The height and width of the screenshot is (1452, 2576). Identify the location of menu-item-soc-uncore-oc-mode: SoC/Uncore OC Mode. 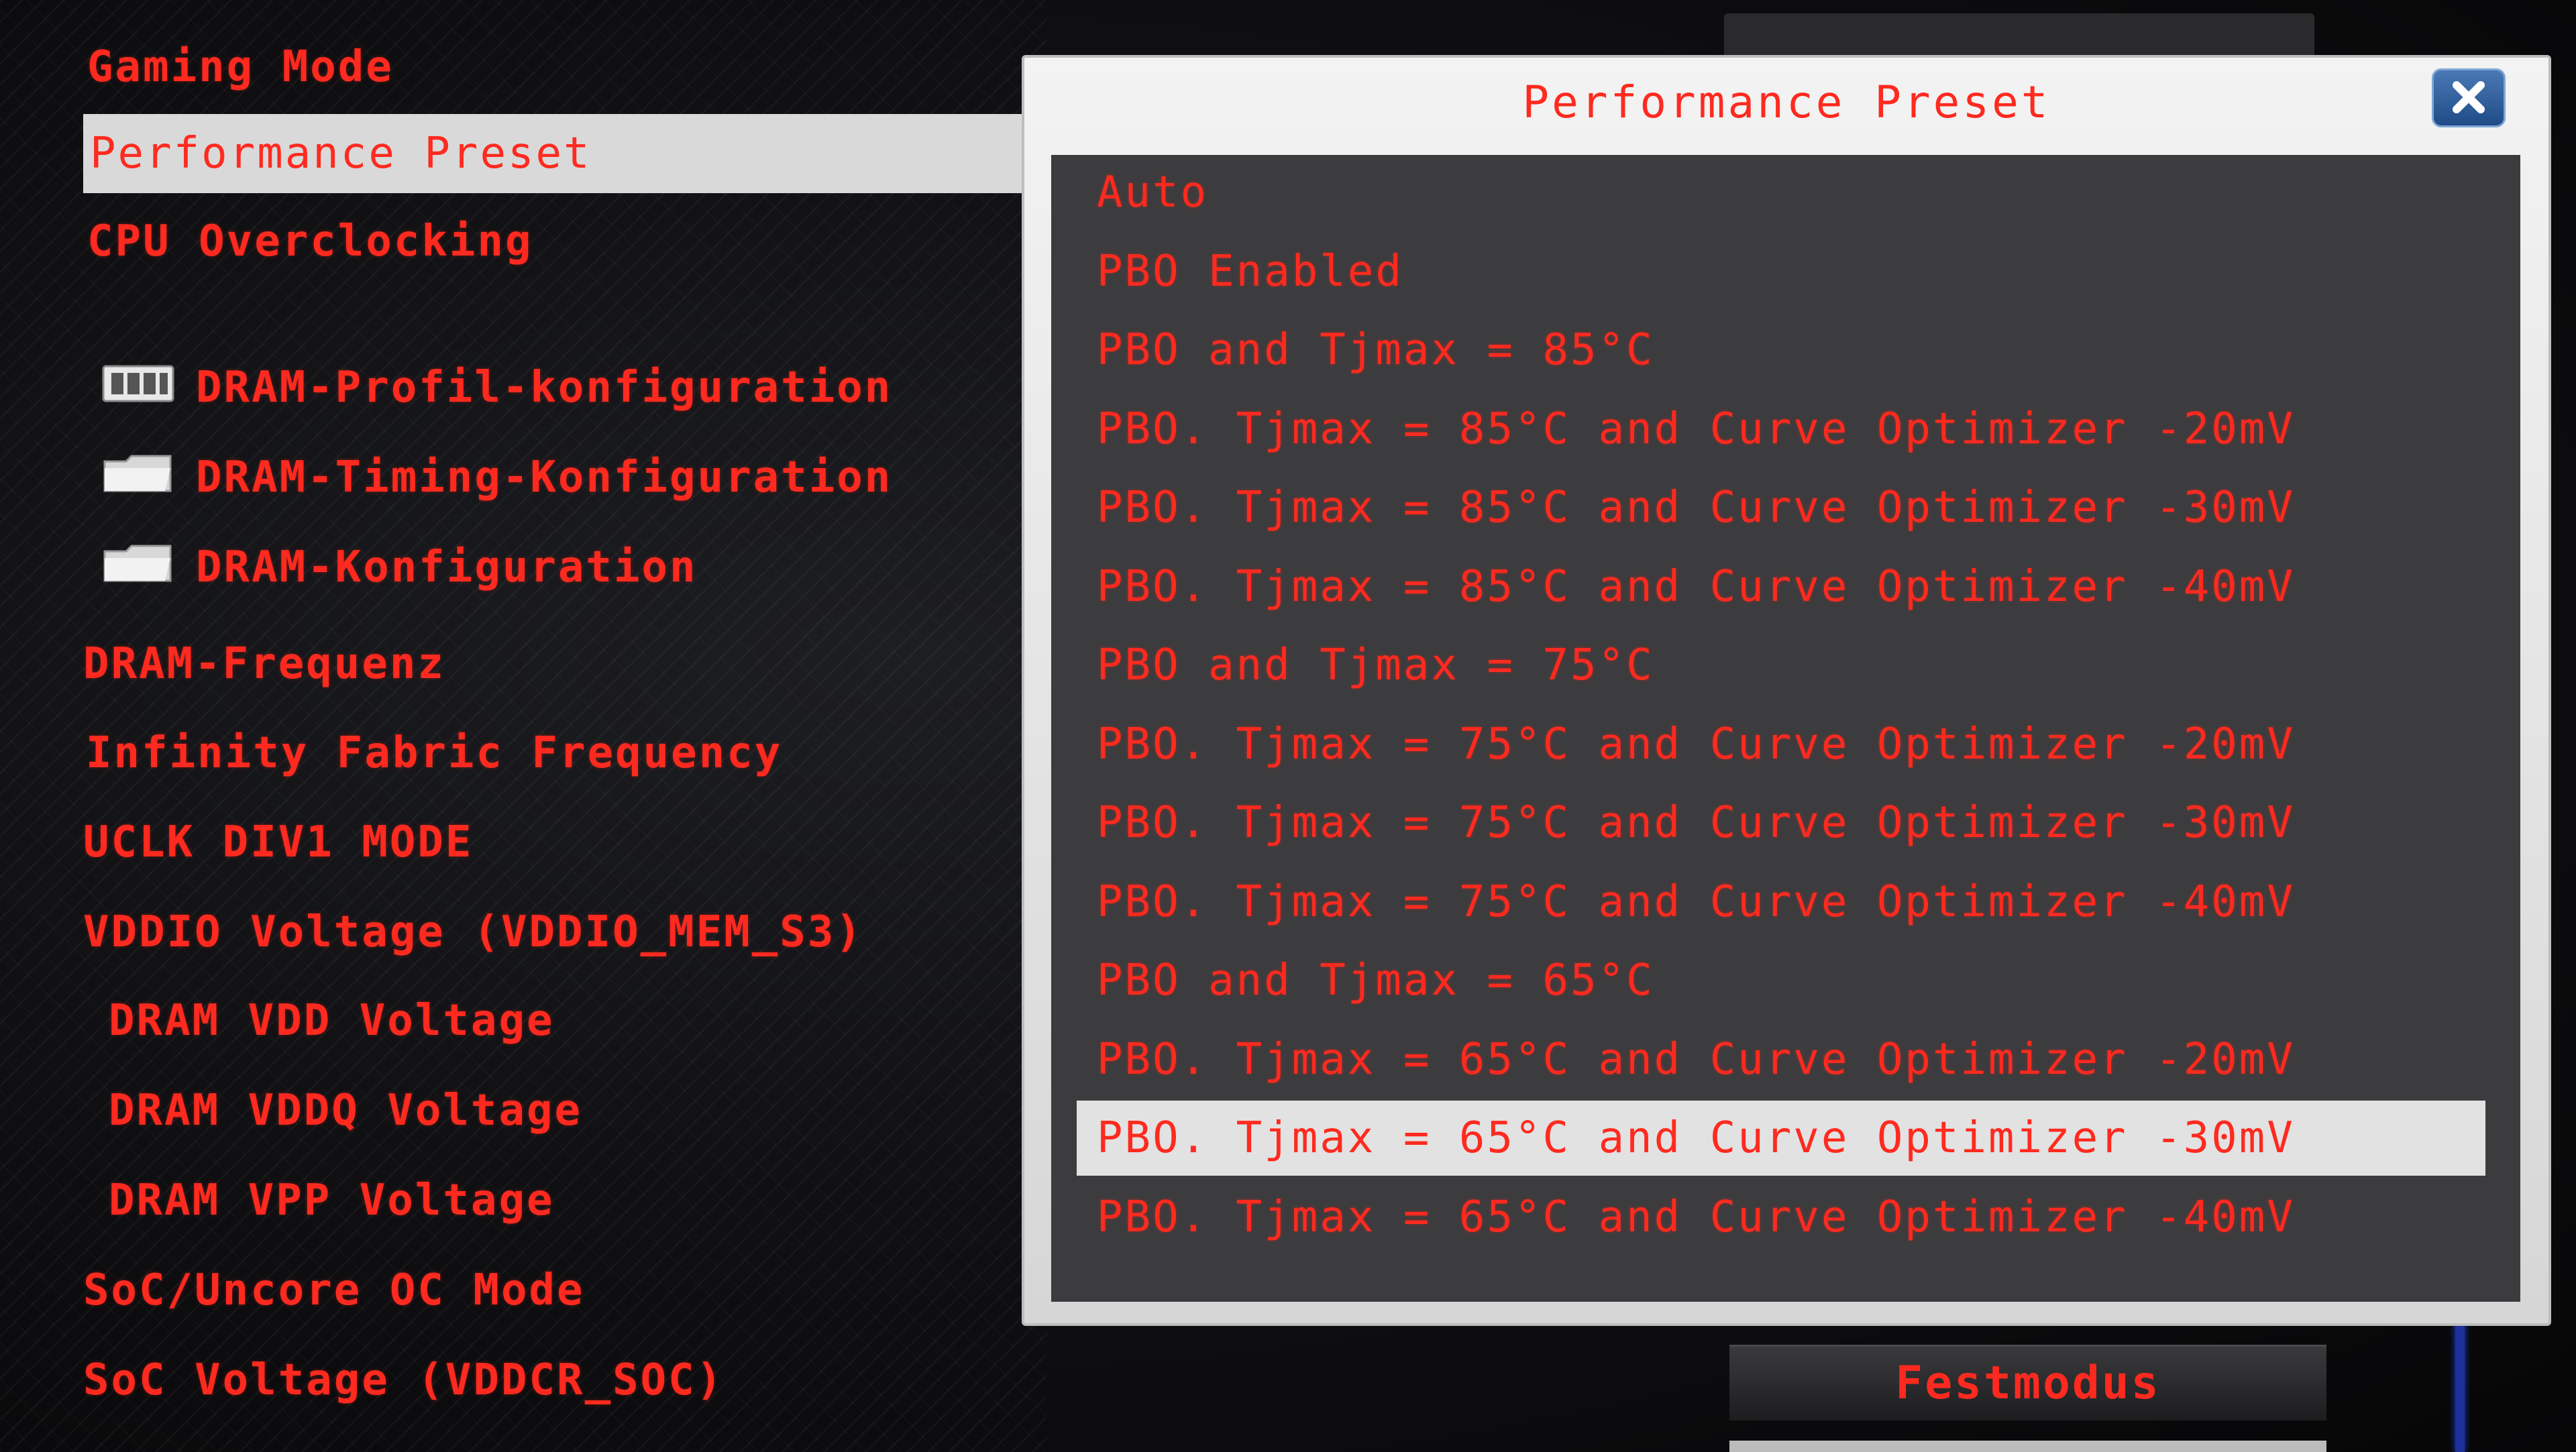
(334, 1290).